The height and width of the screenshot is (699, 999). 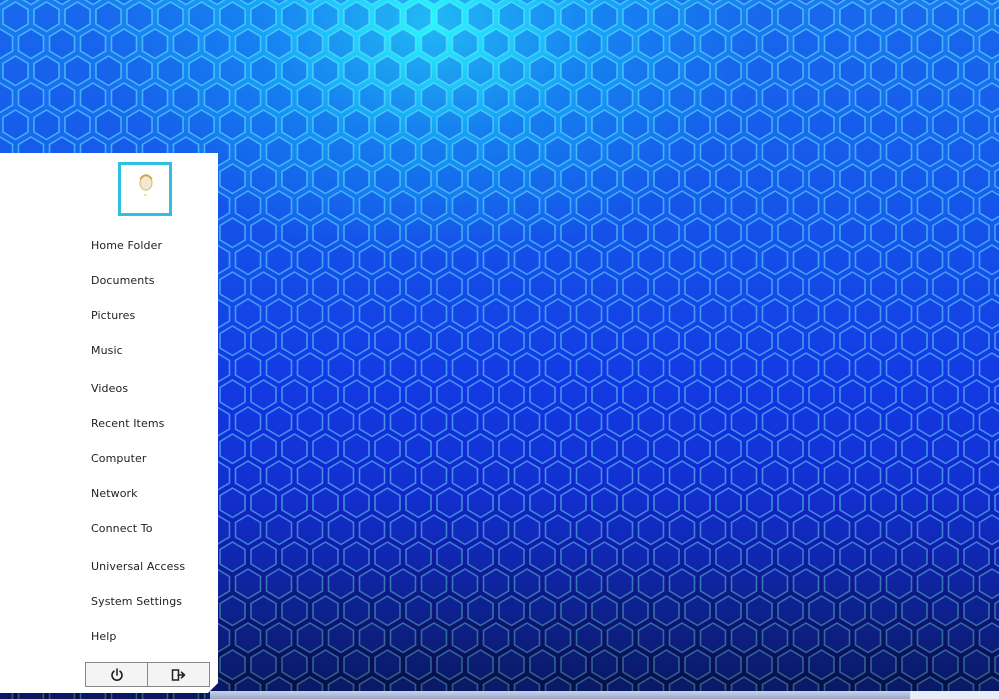 I want to click on menu-item-recent-items: Recent Items, so click(x=127, y=423).